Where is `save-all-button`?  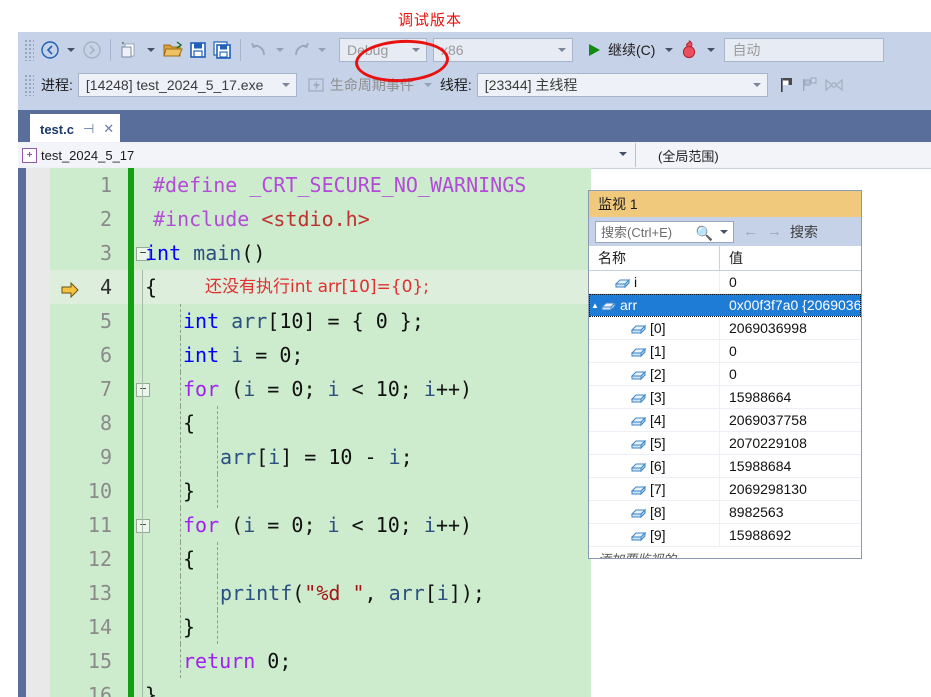
save-all-button is located at coordinates (222, 50).